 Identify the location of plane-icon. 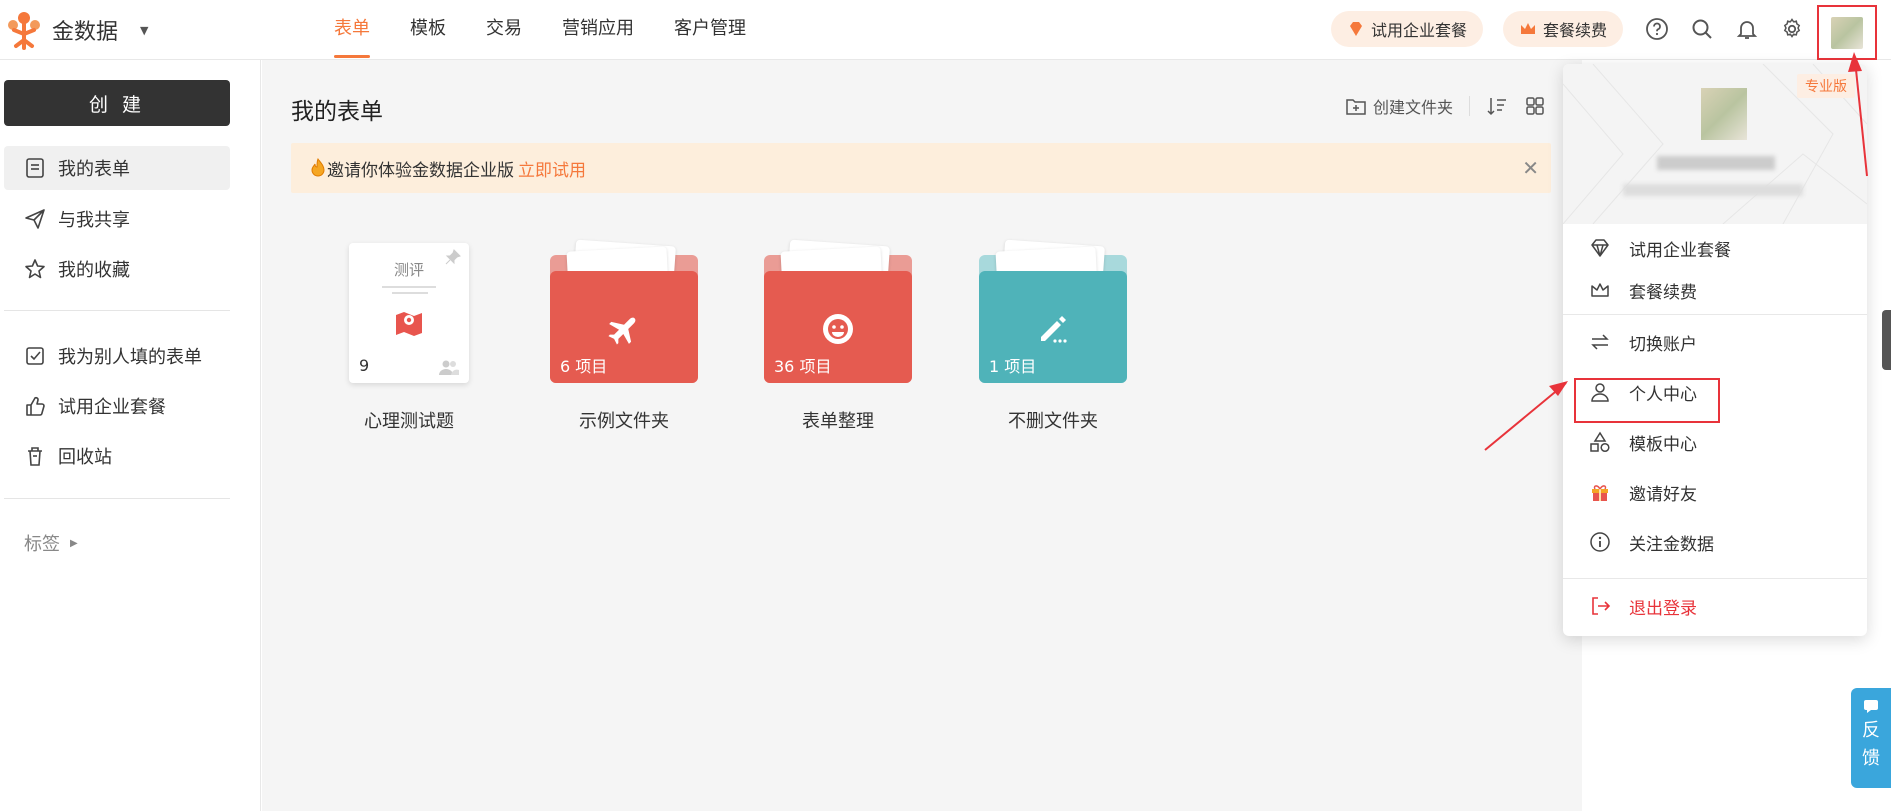
(624, 329).